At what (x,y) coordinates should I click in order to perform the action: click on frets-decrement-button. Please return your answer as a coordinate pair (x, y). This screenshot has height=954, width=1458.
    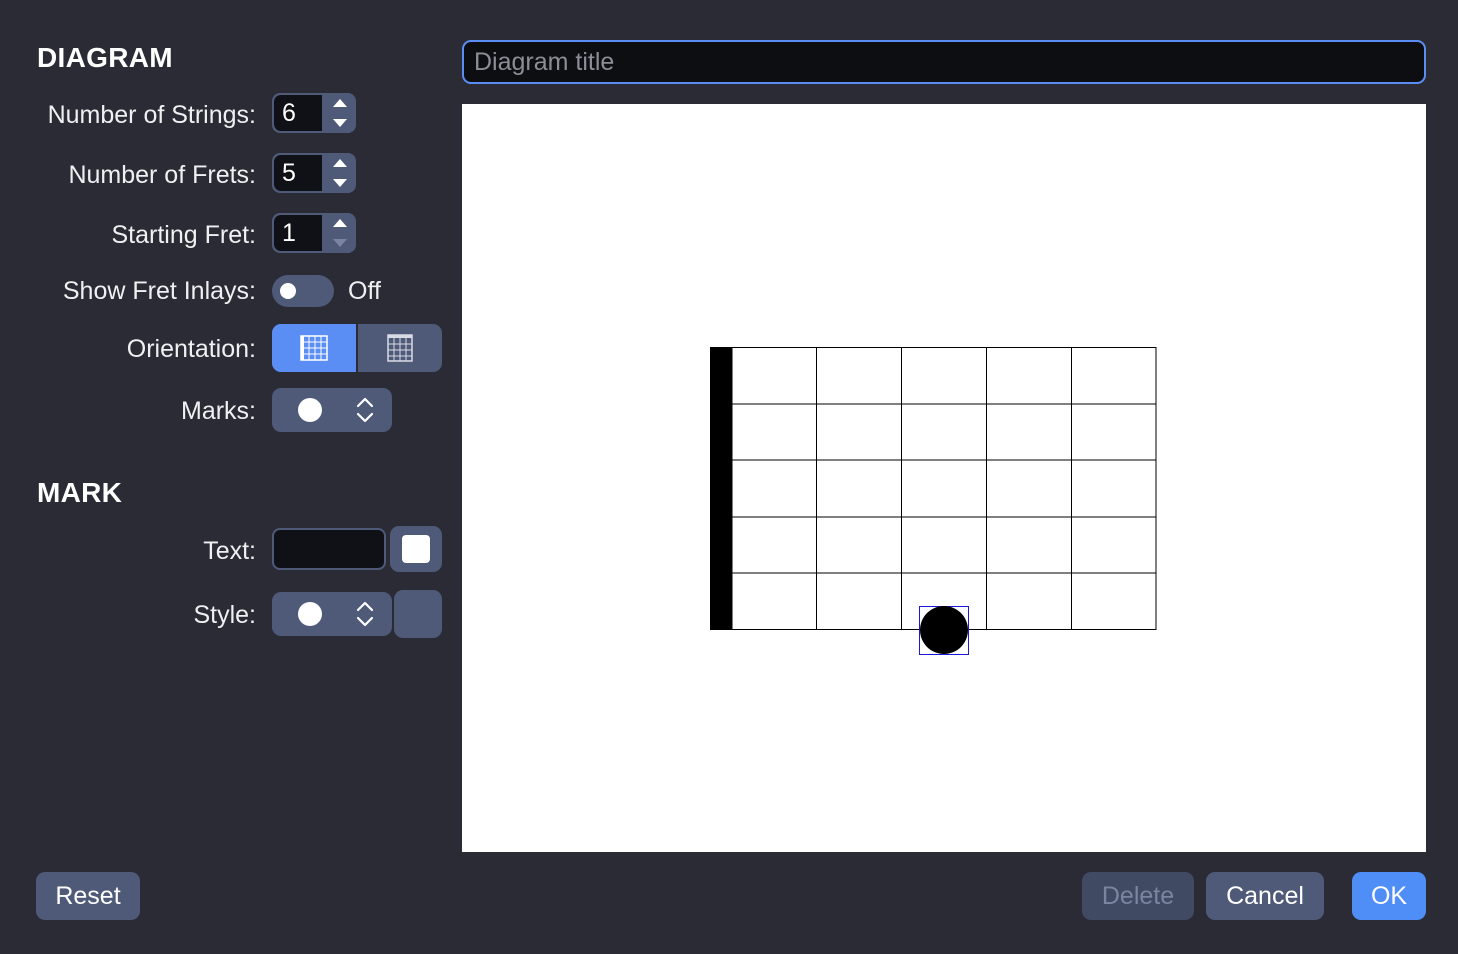
    Looking at the image, I should click on (340, 183).